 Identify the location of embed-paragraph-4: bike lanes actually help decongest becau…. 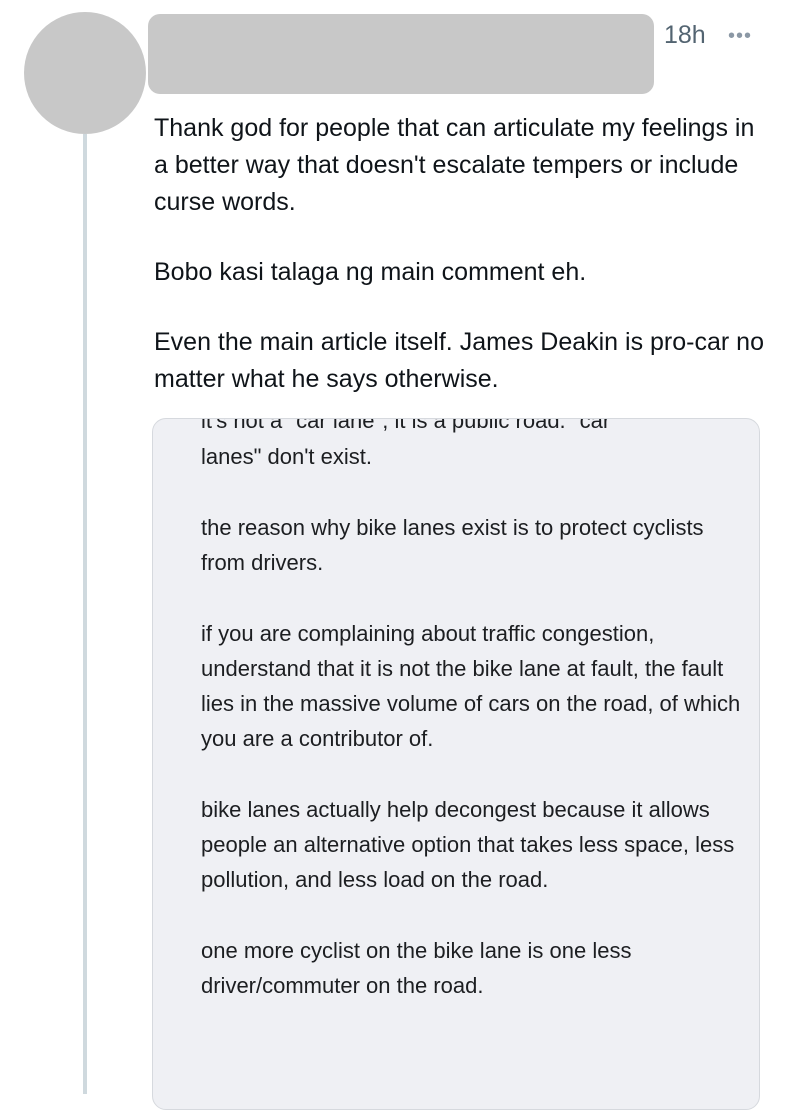
(468, 844).